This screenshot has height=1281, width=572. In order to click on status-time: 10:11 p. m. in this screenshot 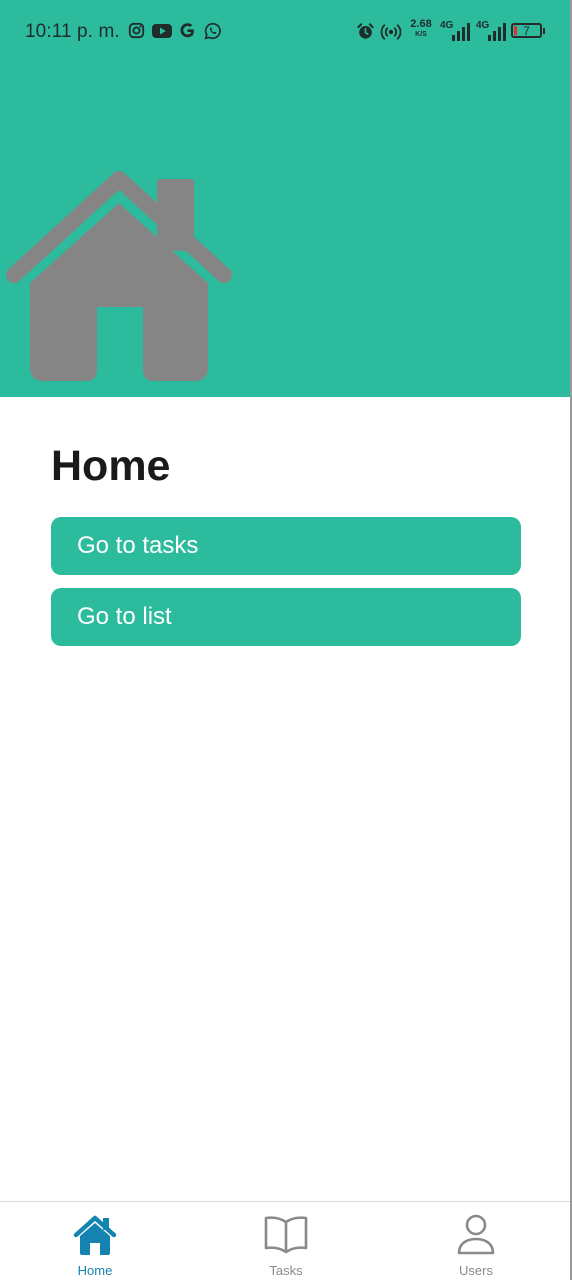, I will do `click(72, 31)`.